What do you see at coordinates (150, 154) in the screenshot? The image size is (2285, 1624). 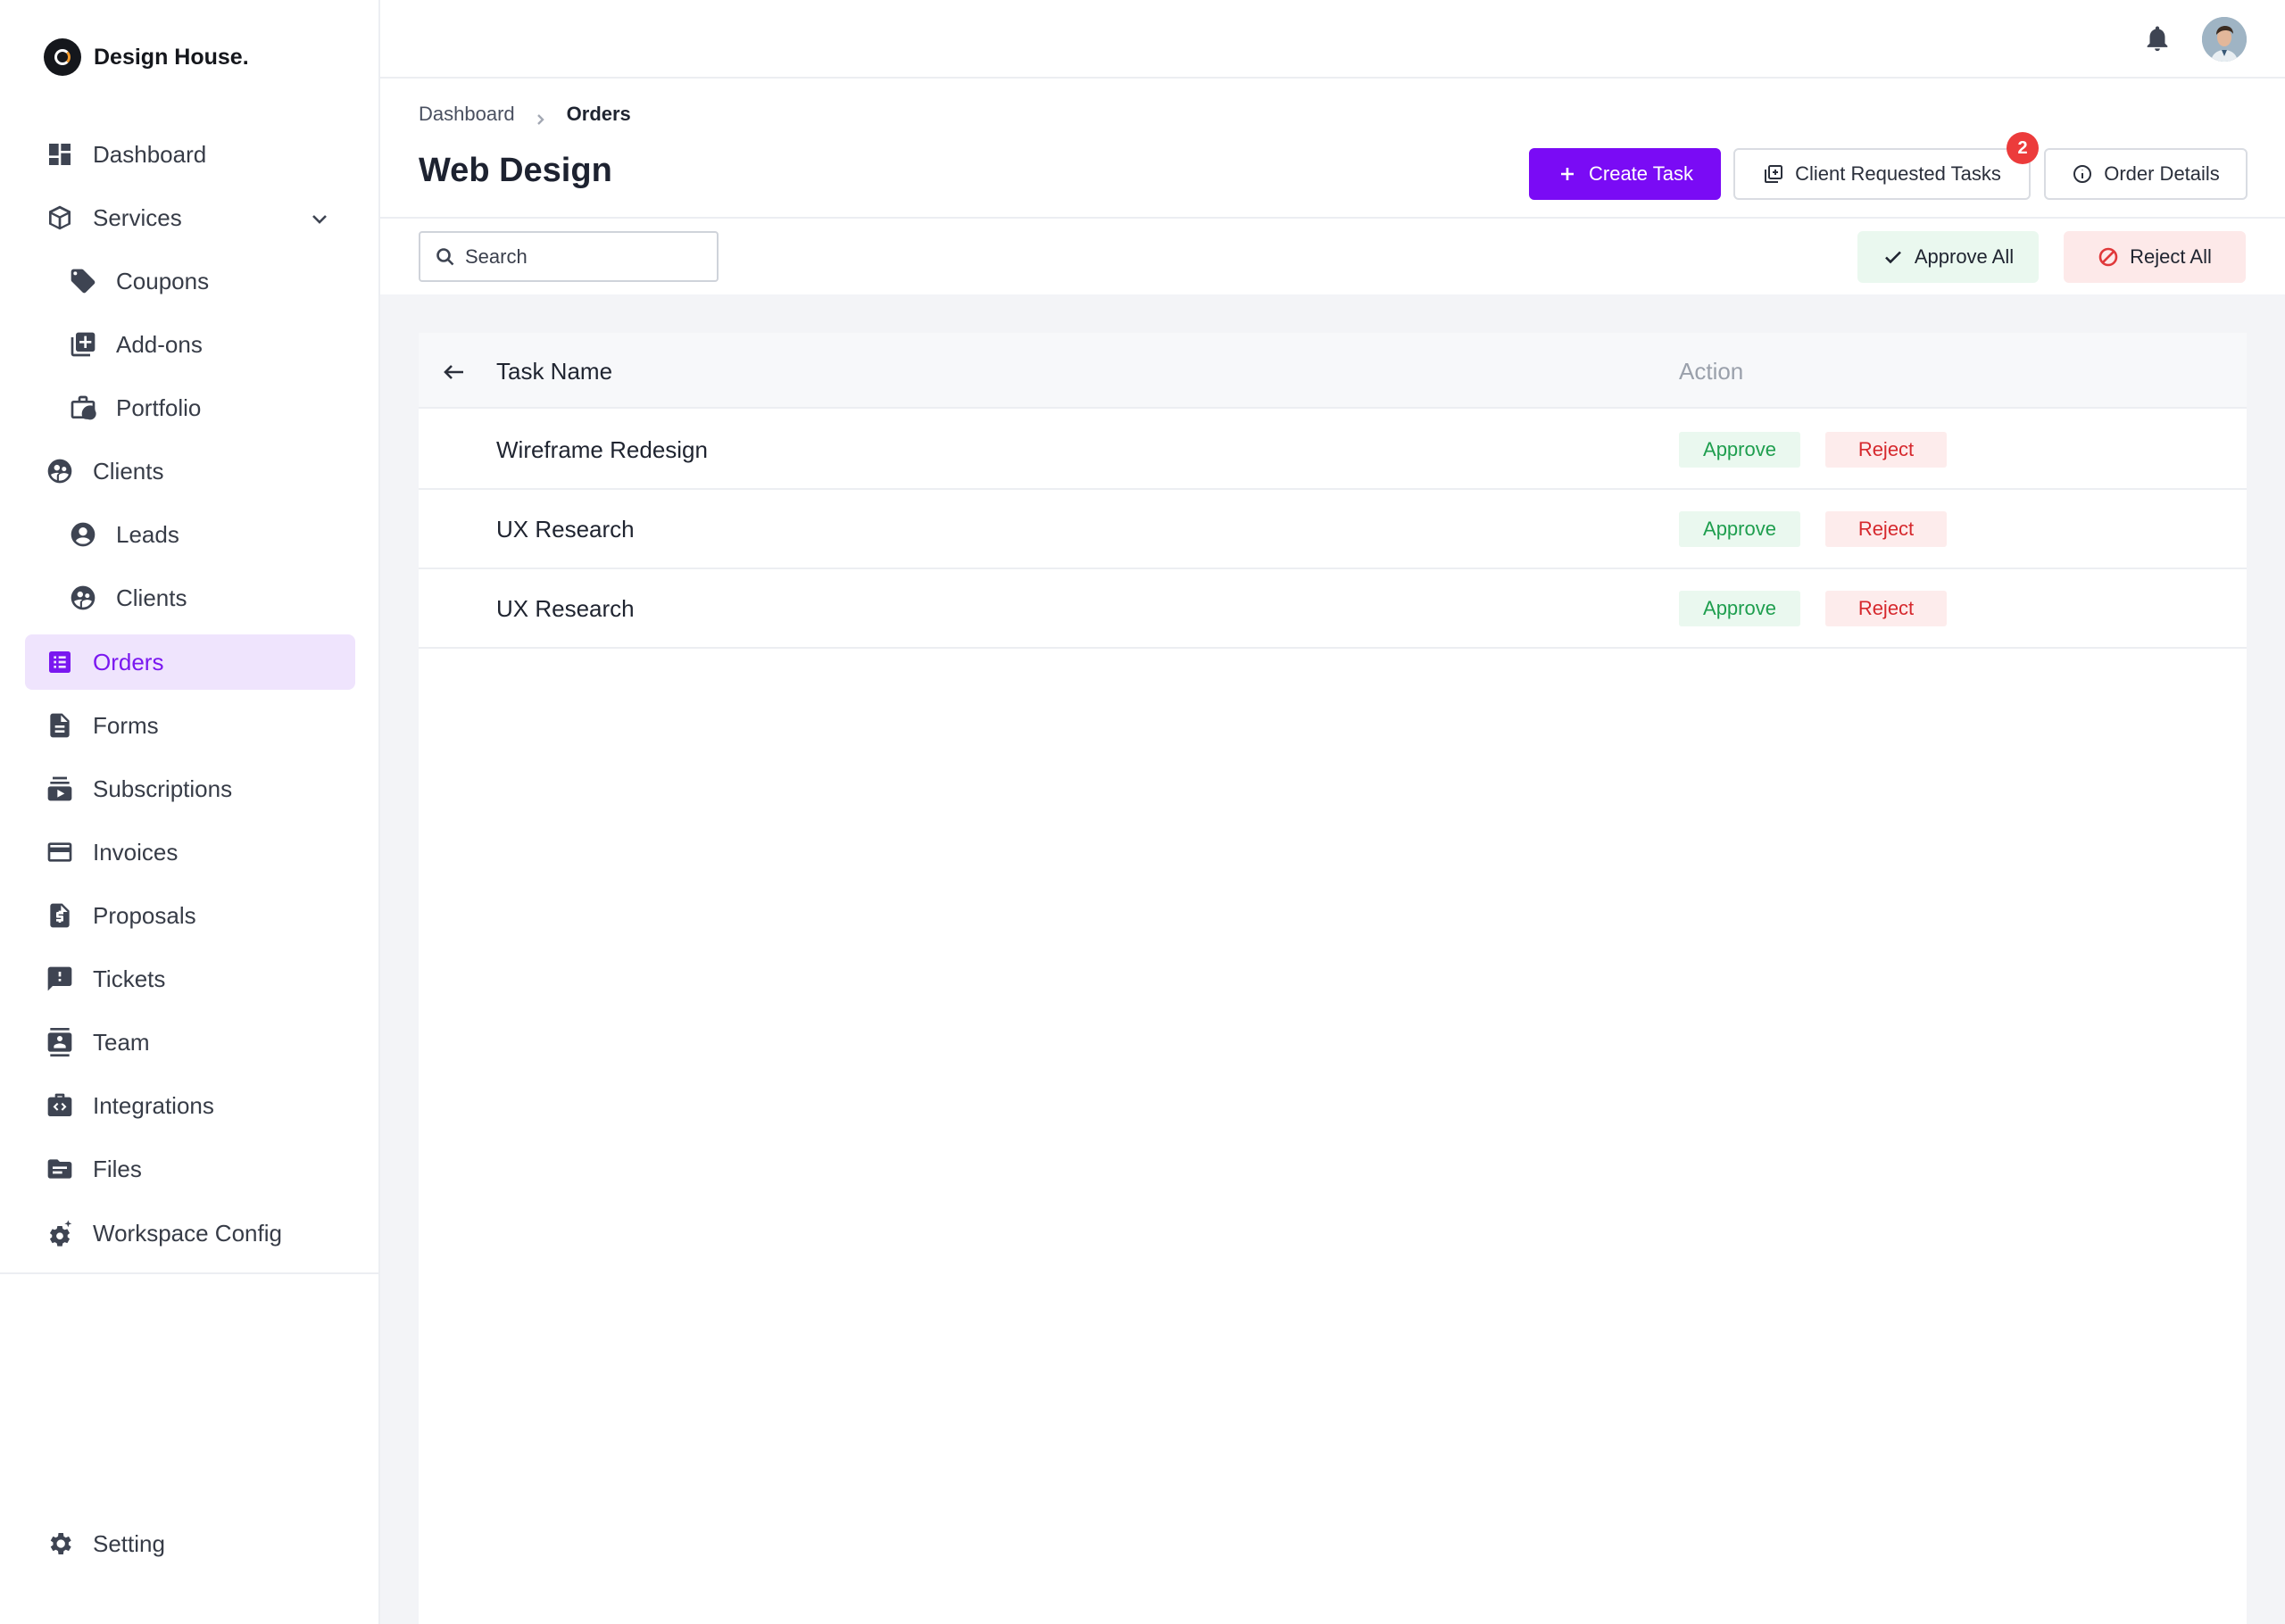 I see `sidebar-item-label: Dashboard` at bounding box center [150, 154].